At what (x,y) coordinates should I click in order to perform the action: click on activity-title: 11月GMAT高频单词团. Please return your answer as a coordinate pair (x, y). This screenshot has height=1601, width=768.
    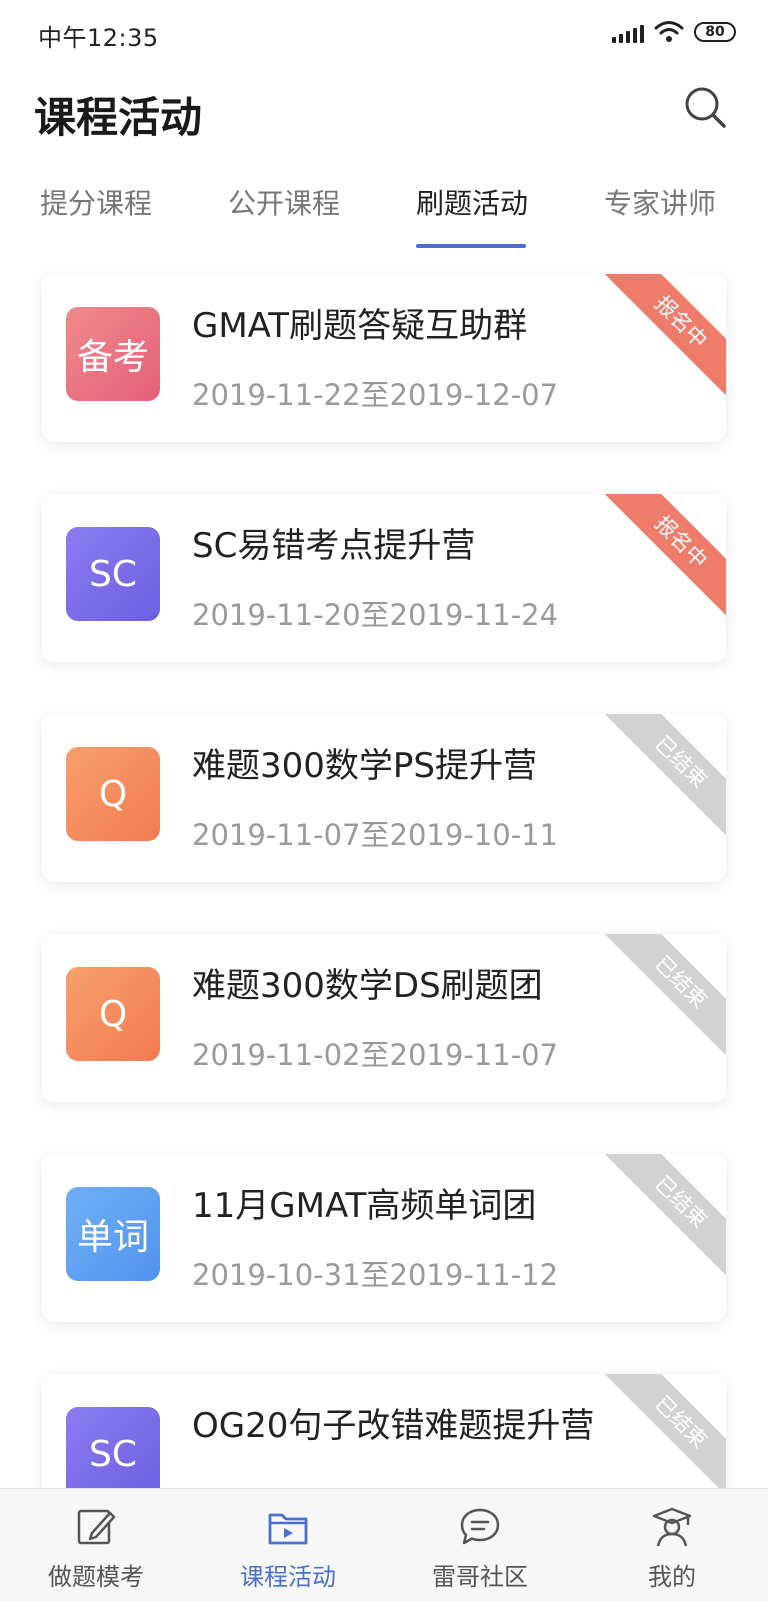
    Looking at the image, I should click on (364, 1206).